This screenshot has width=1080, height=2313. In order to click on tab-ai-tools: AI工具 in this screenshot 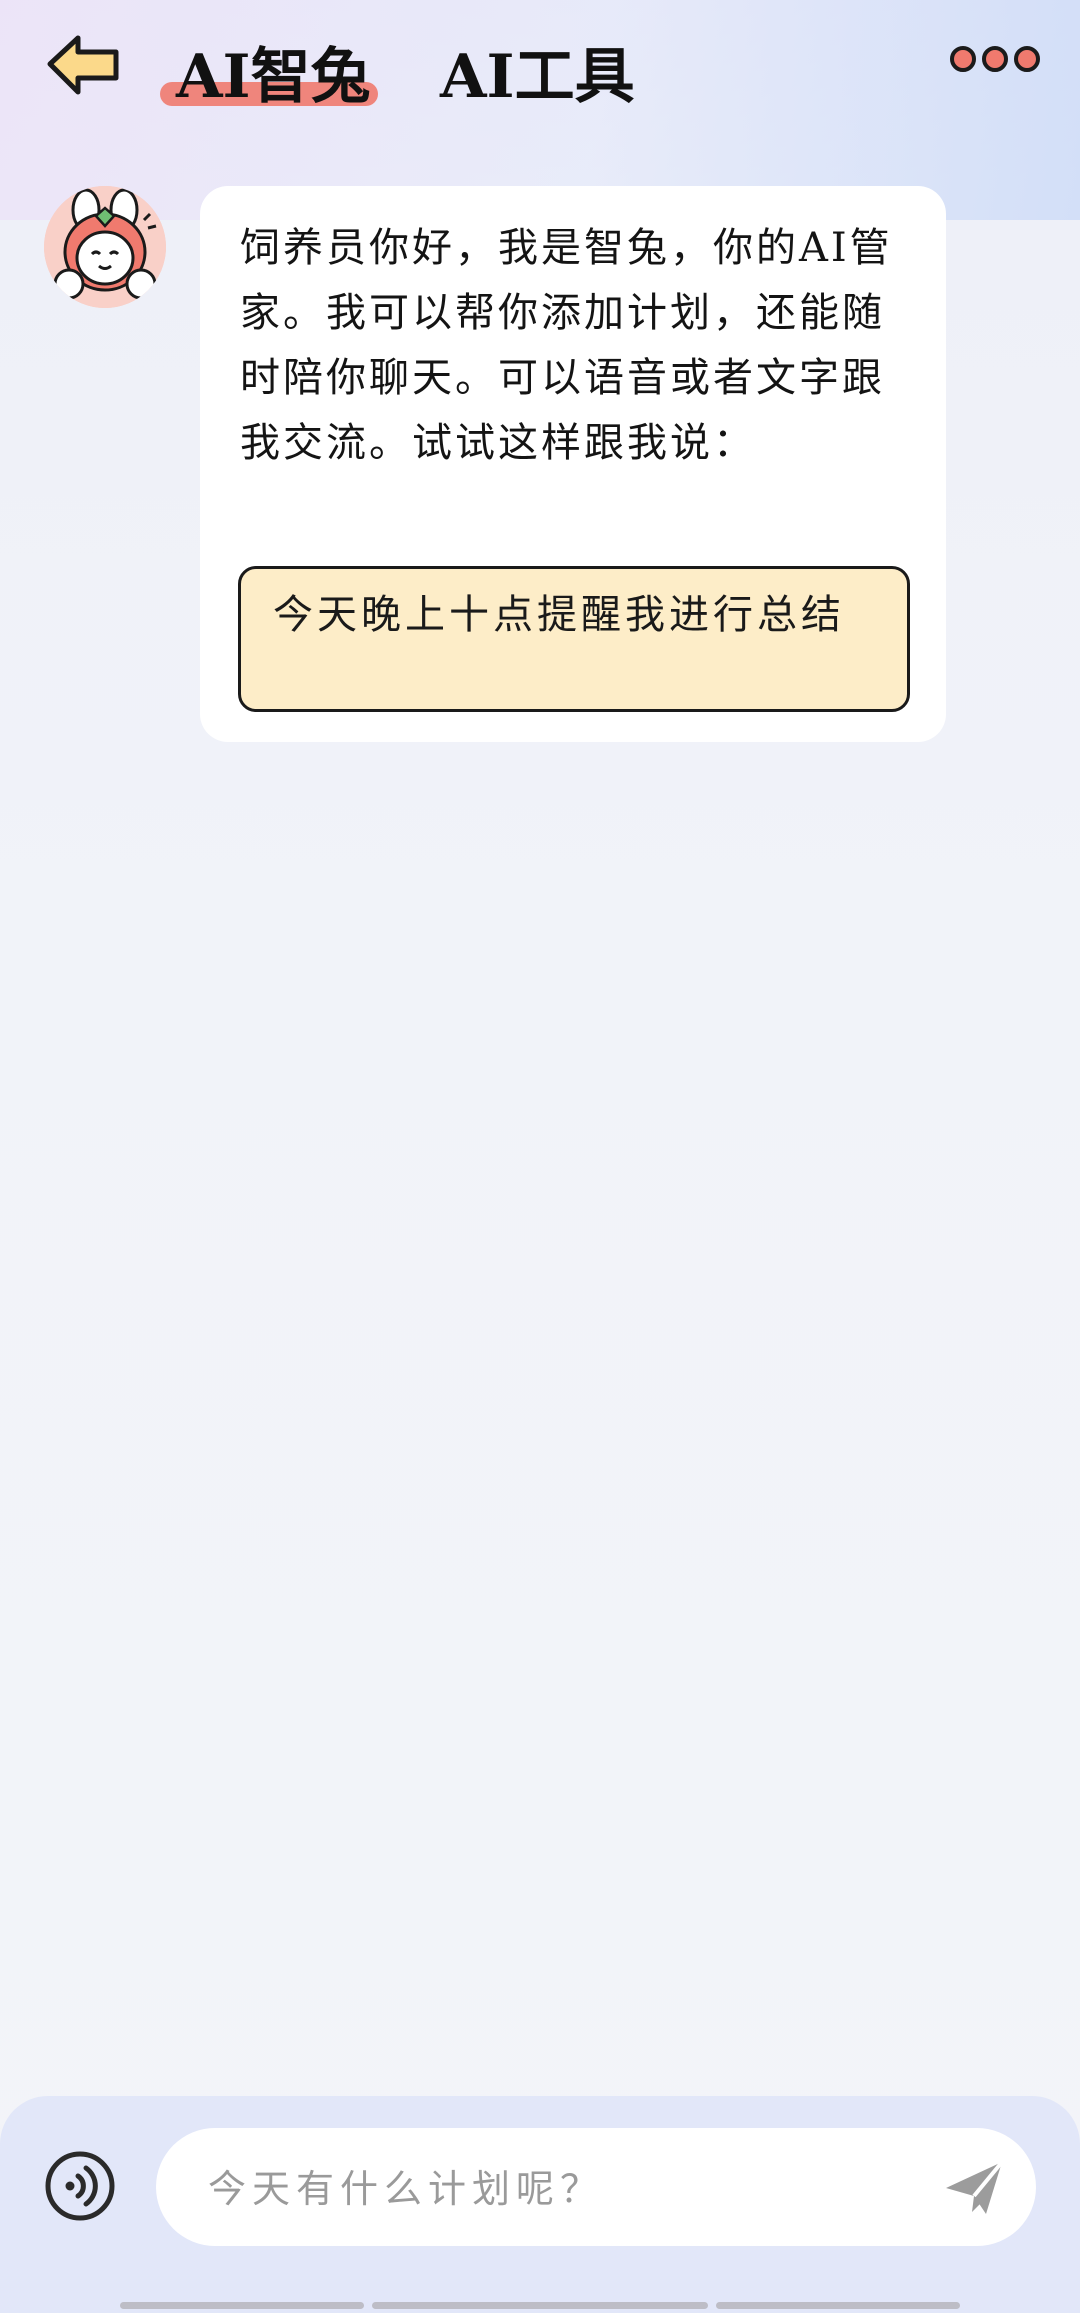, I will do `click(537, 70)`.